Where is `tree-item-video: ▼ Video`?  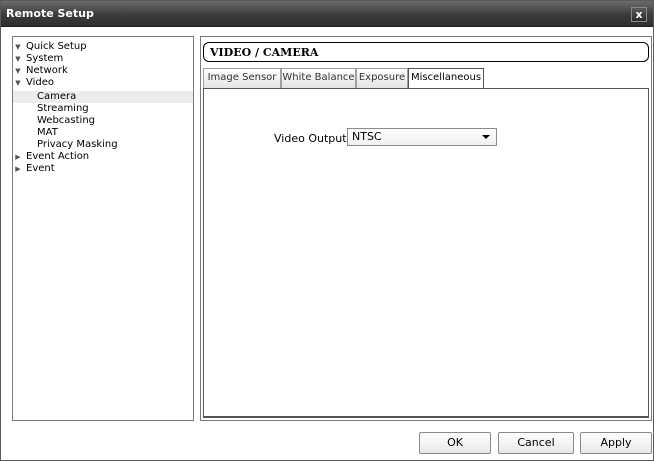 tree-item-video: ▼ Video is located at coordinates (103, 83).